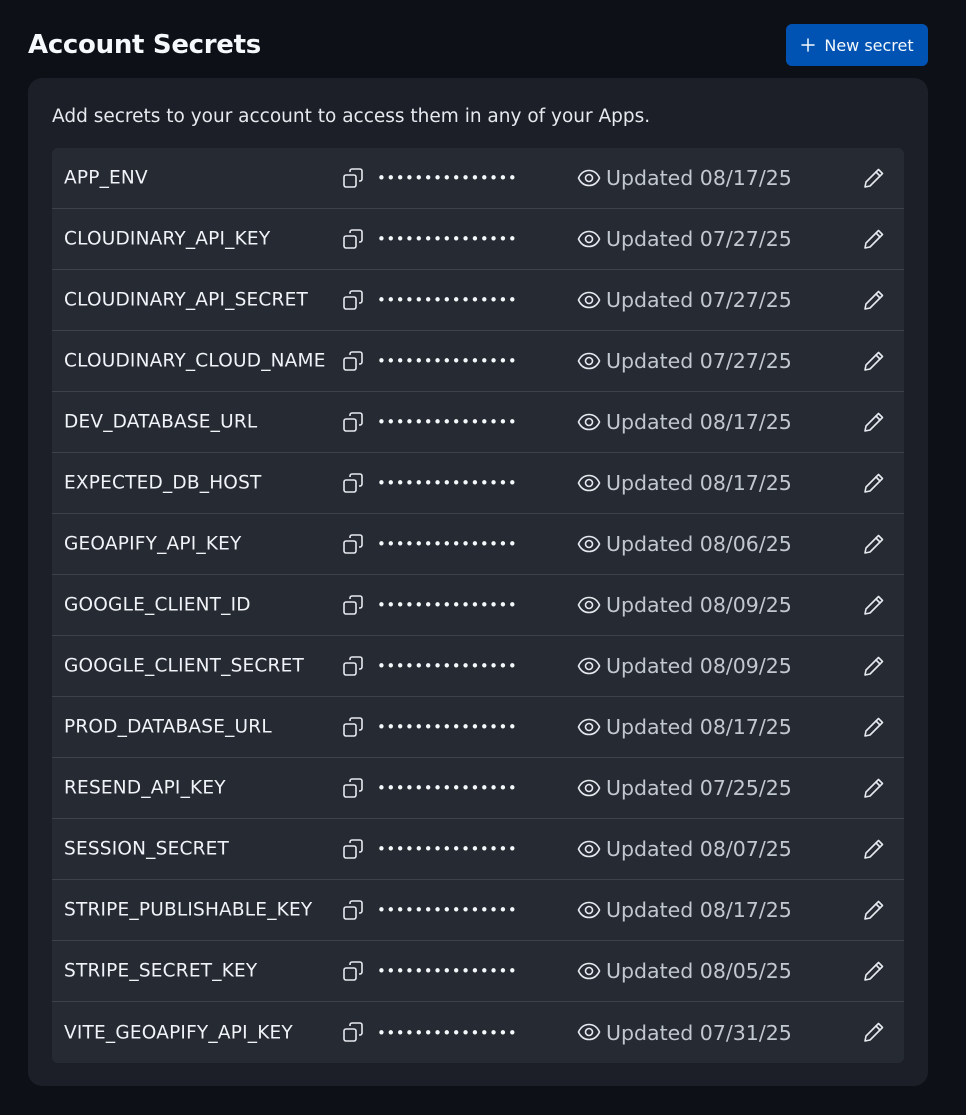 The height and width of the screenshot is (1115, 966). What do you see at coordinates (161, 971) in the screenshot?
I see `secret-key: STRIPE_SECRET_KEY` at bounding box center [161, 971].